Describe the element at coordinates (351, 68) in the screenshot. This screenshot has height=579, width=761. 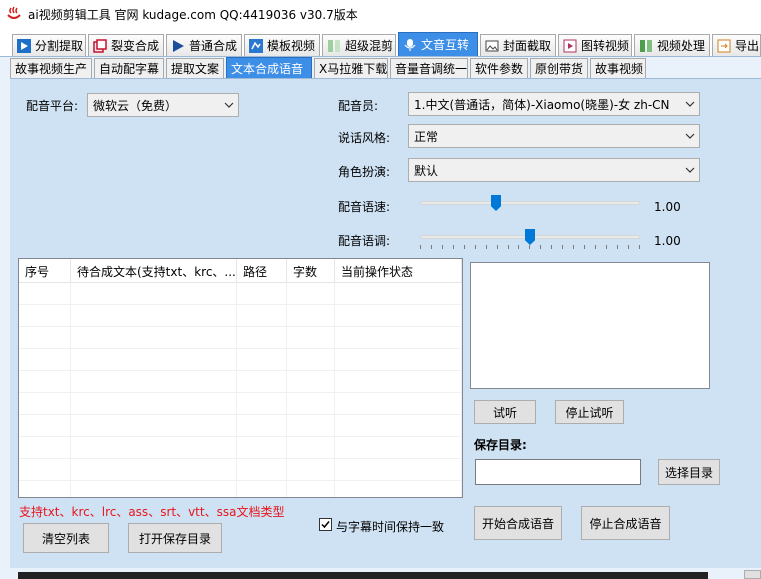
I see `subtab-ximalaya-download: X马拉雅下载` at that location.